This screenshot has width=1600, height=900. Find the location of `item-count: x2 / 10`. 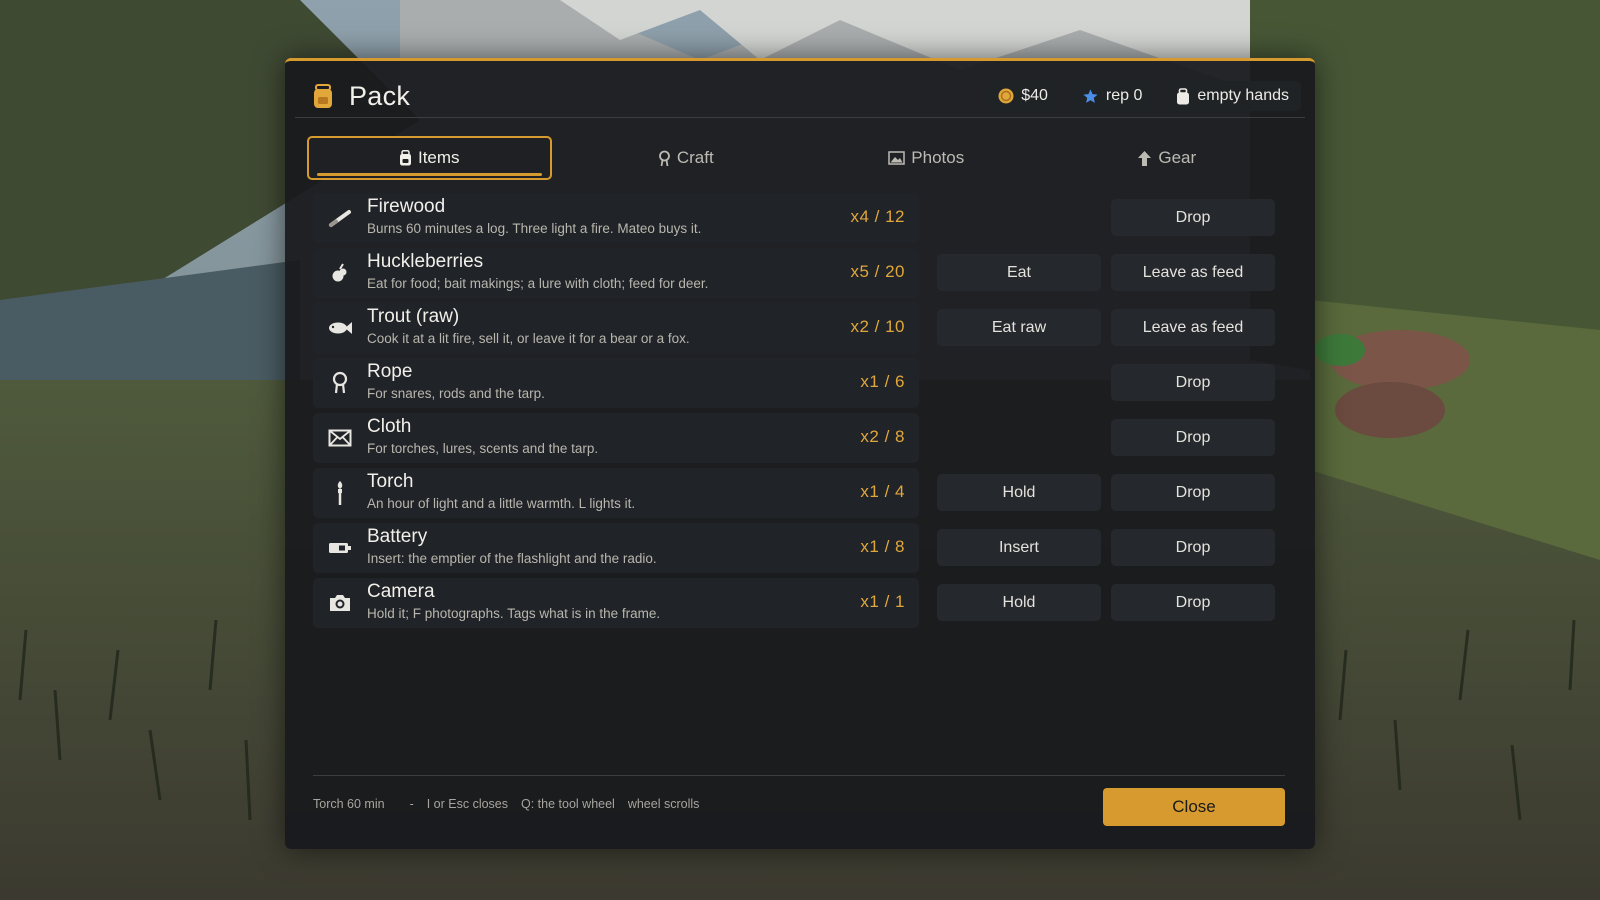

item-count: x2 / 10 is located at coordinates (877, 326).